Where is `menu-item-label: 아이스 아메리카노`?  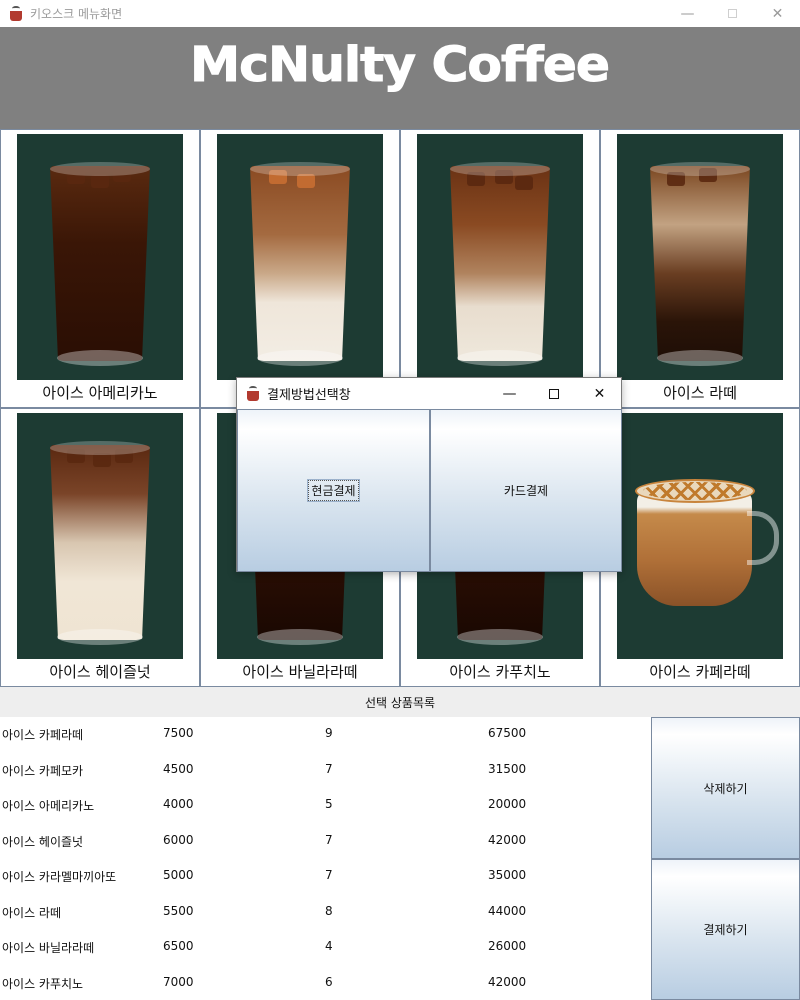
menu-item-label: 아이스 아메리카노 is located at coordinates (100, 393).